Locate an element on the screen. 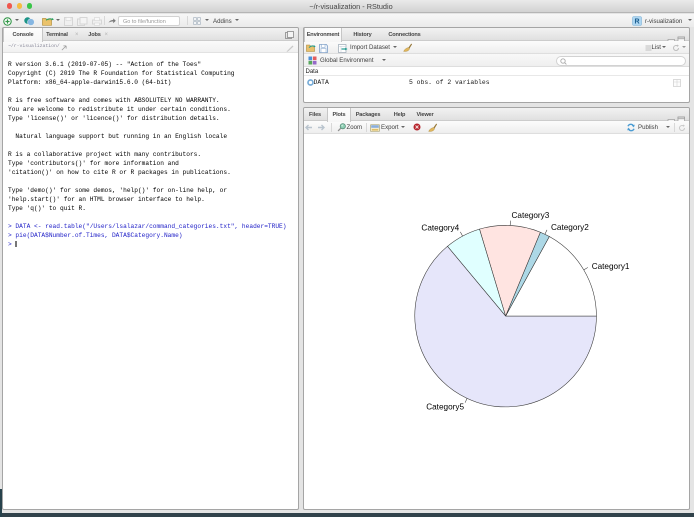  svg-text: Category3 is located at coordinates (531, 215).